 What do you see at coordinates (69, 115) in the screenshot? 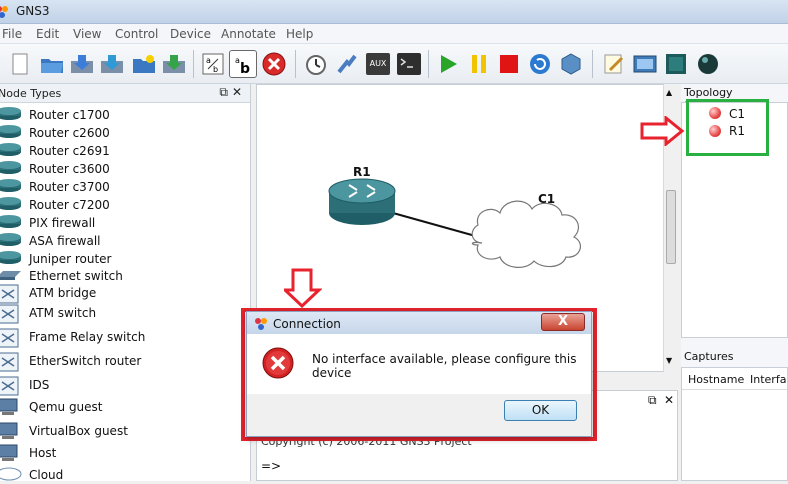
I see `node-type-label: Router c1700` at bounding box center [69, 115].